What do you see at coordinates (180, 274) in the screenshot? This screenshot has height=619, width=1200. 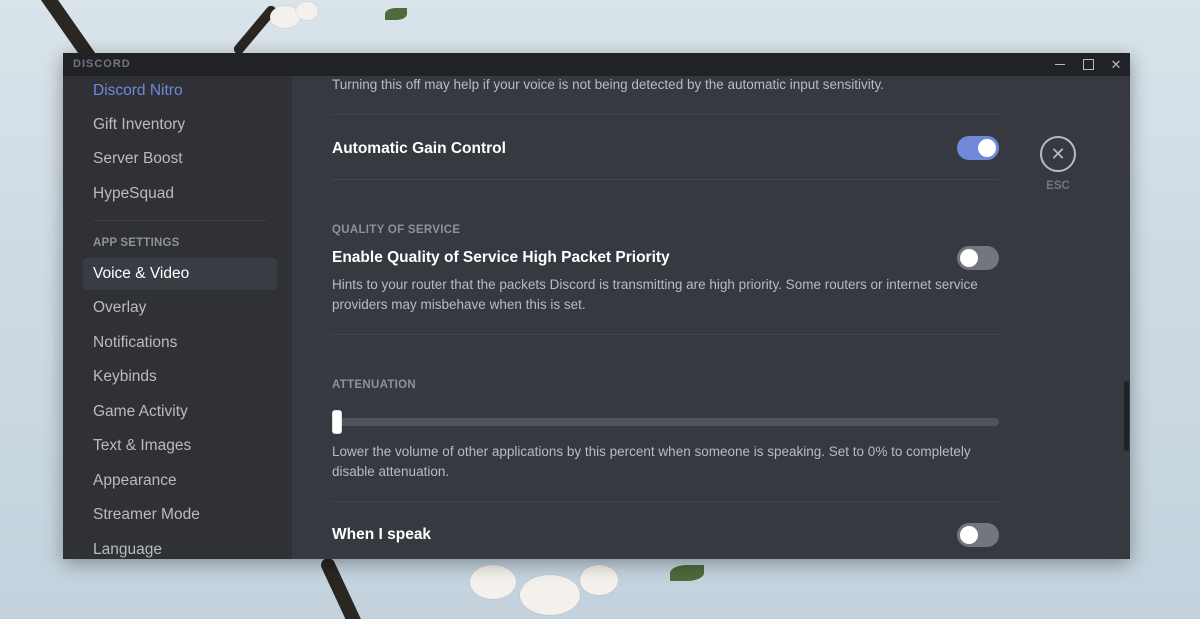 I see `sidebar-item-voice-video: Voice & Video` at bounding box center [180, 274].